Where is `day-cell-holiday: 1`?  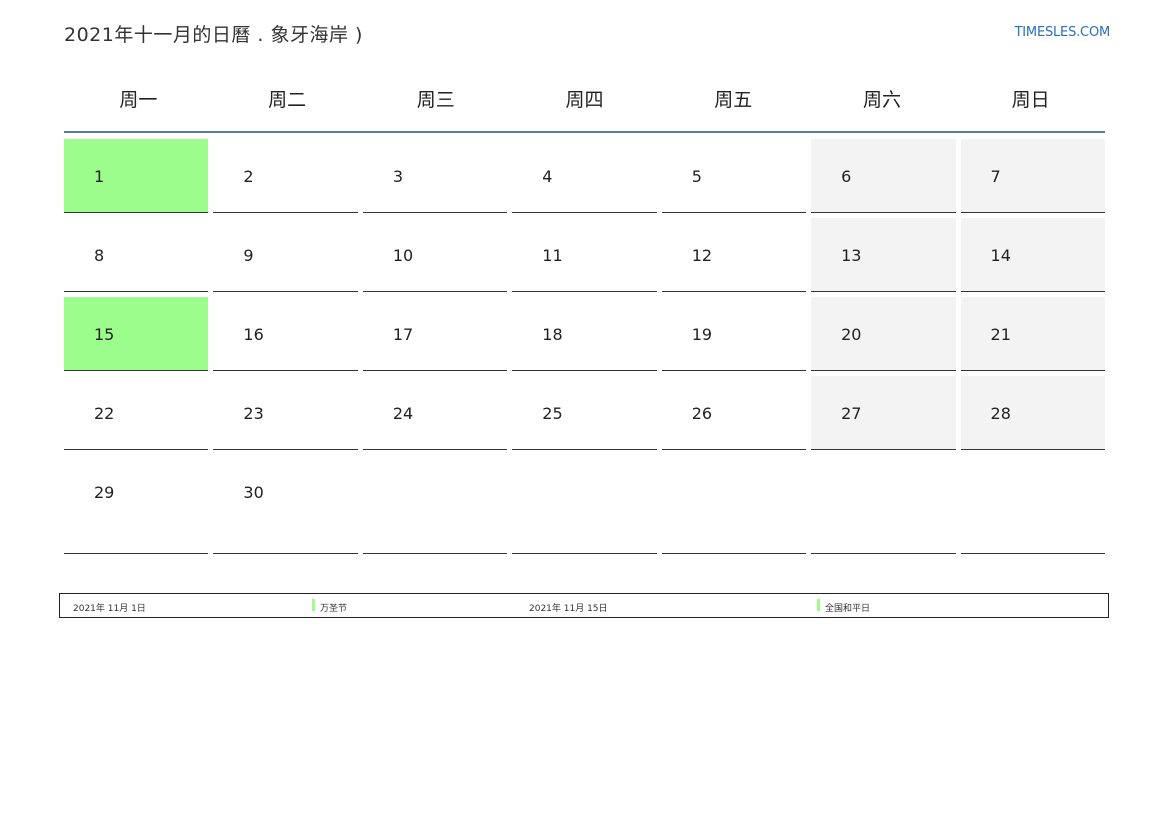 day-cell-holiday: 1 is located at coordinates (136, 176).